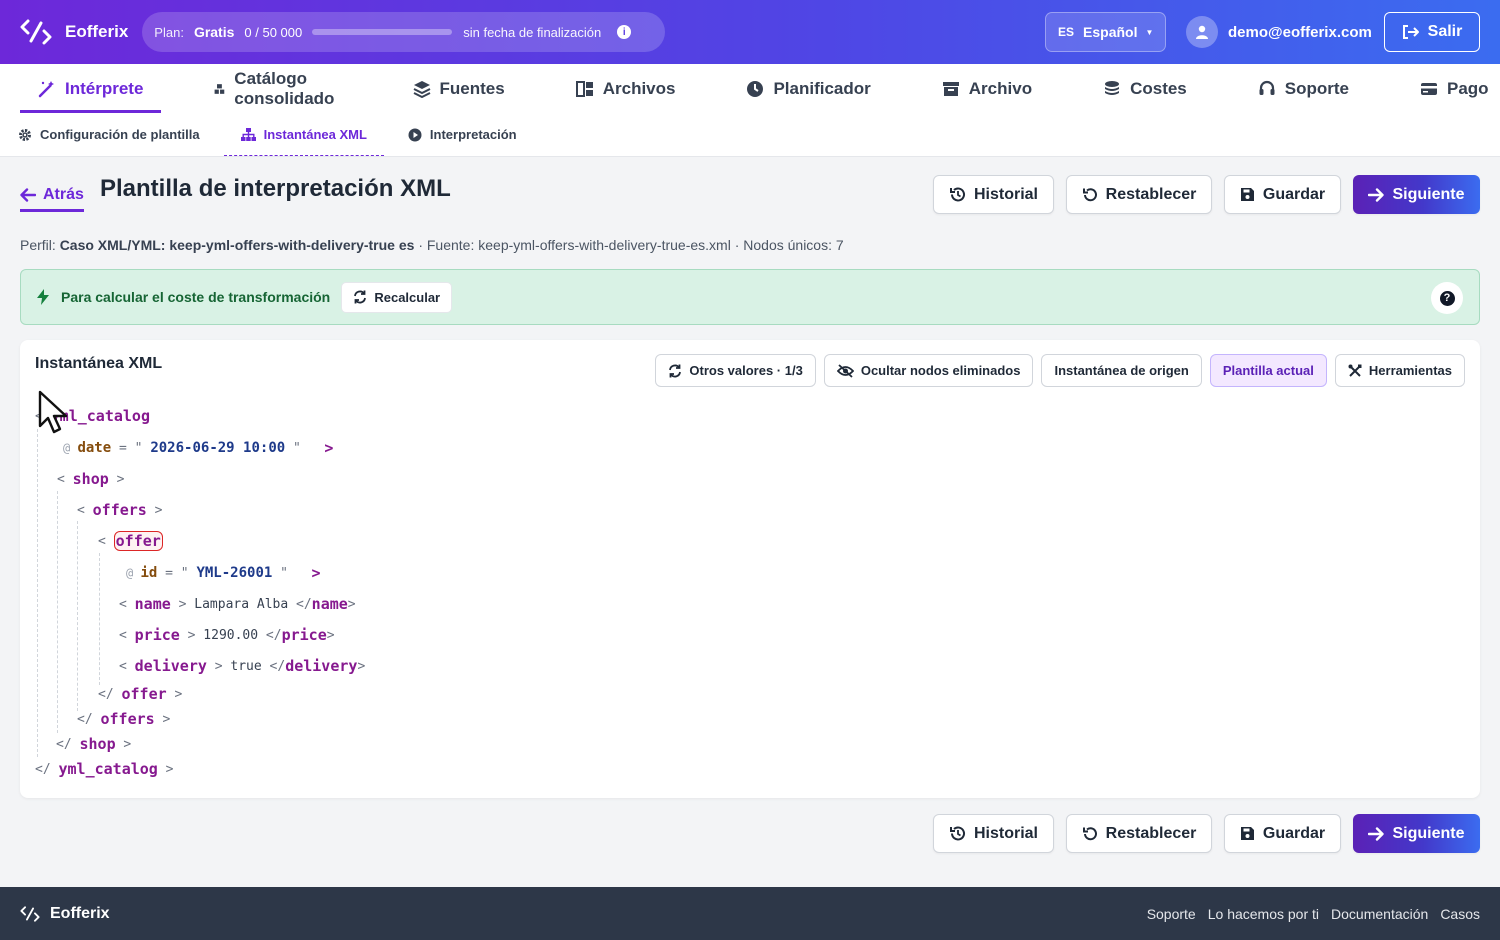 Image resolution: width=1500 pixels, height=940 pixels. Describe the element at coordinates (1429, 88) in the screenshot. I see `credit-card-icon` at that location.